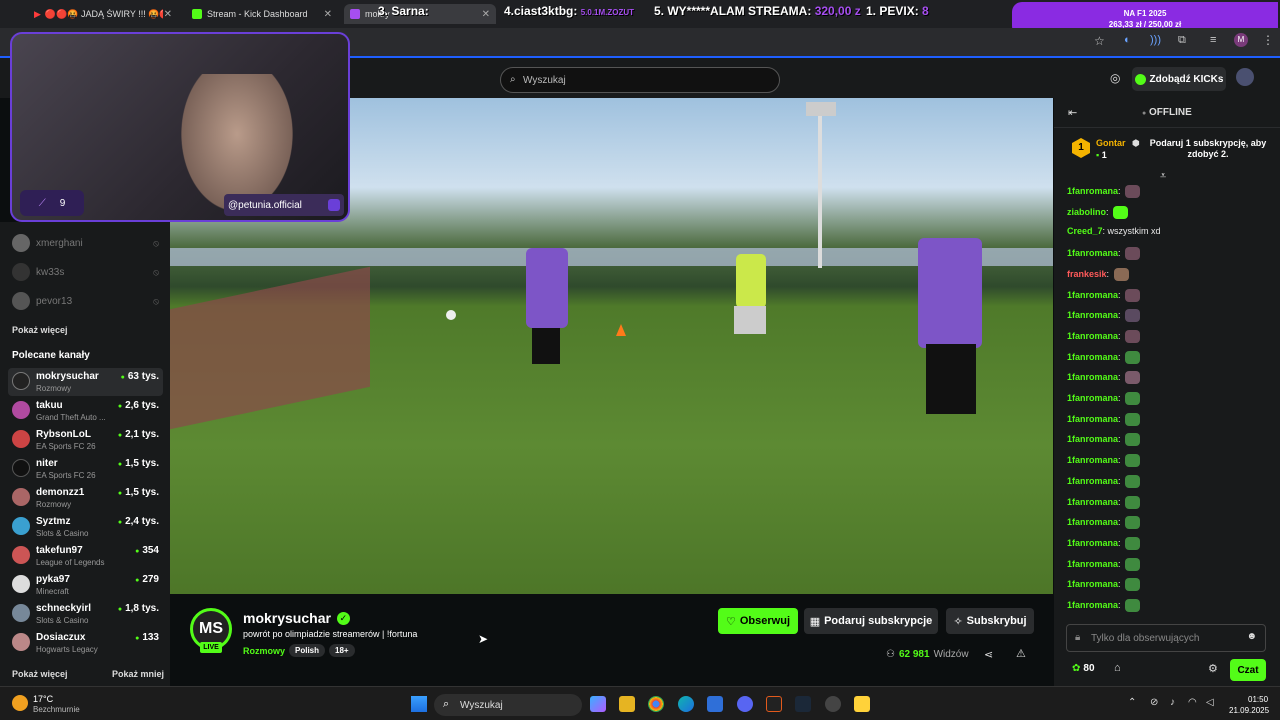  Describe the element at coordinates (1258, 699) in the screenshot. I see `clock-time: 01:50` at that location.